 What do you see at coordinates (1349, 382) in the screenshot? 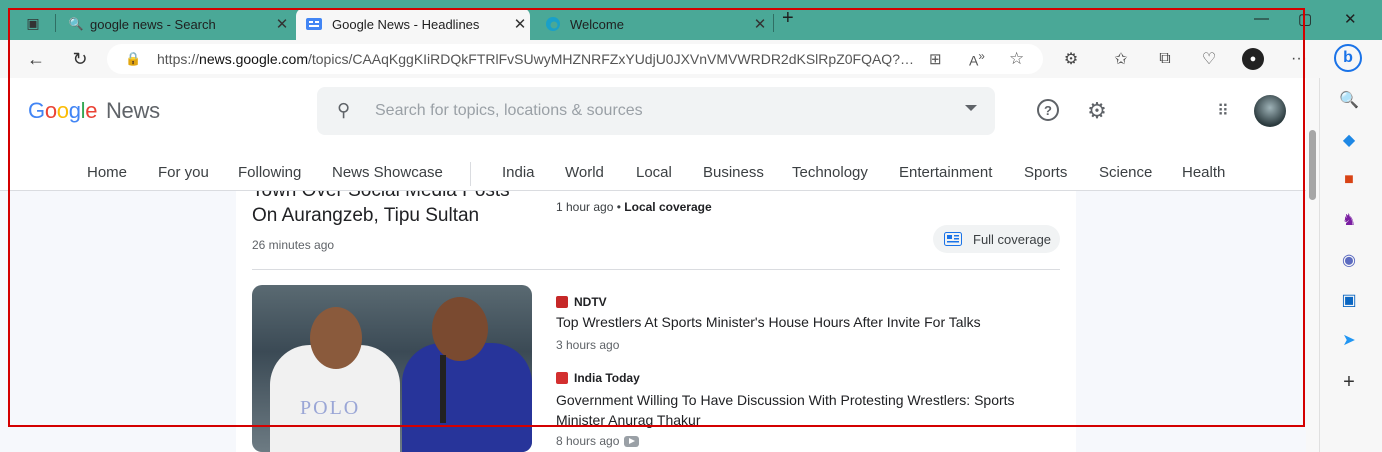
I see `add-sidebar-app-icon: +` at bounding box center [1349, 382].